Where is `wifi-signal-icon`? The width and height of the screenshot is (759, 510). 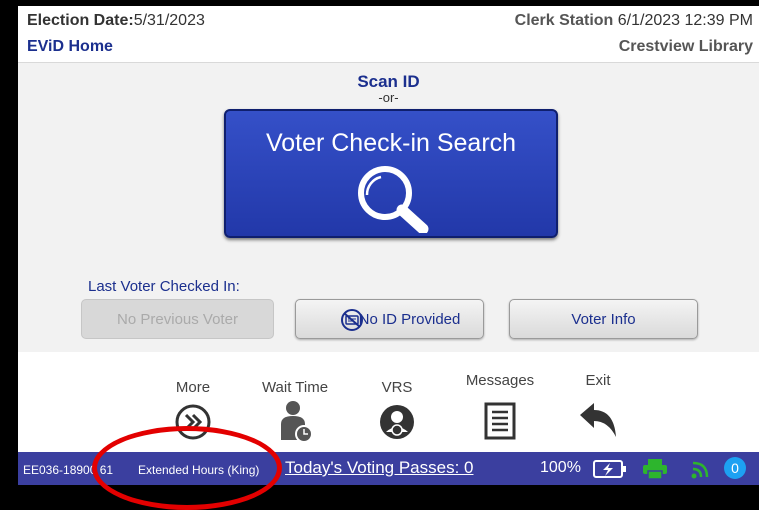
wifi-signal-icon is located at coordinates (700, 470).